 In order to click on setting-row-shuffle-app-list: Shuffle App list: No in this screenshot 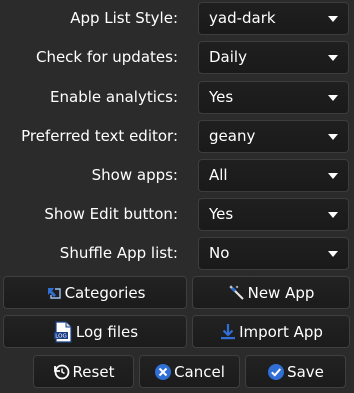, I will do `click(177, 253)`.